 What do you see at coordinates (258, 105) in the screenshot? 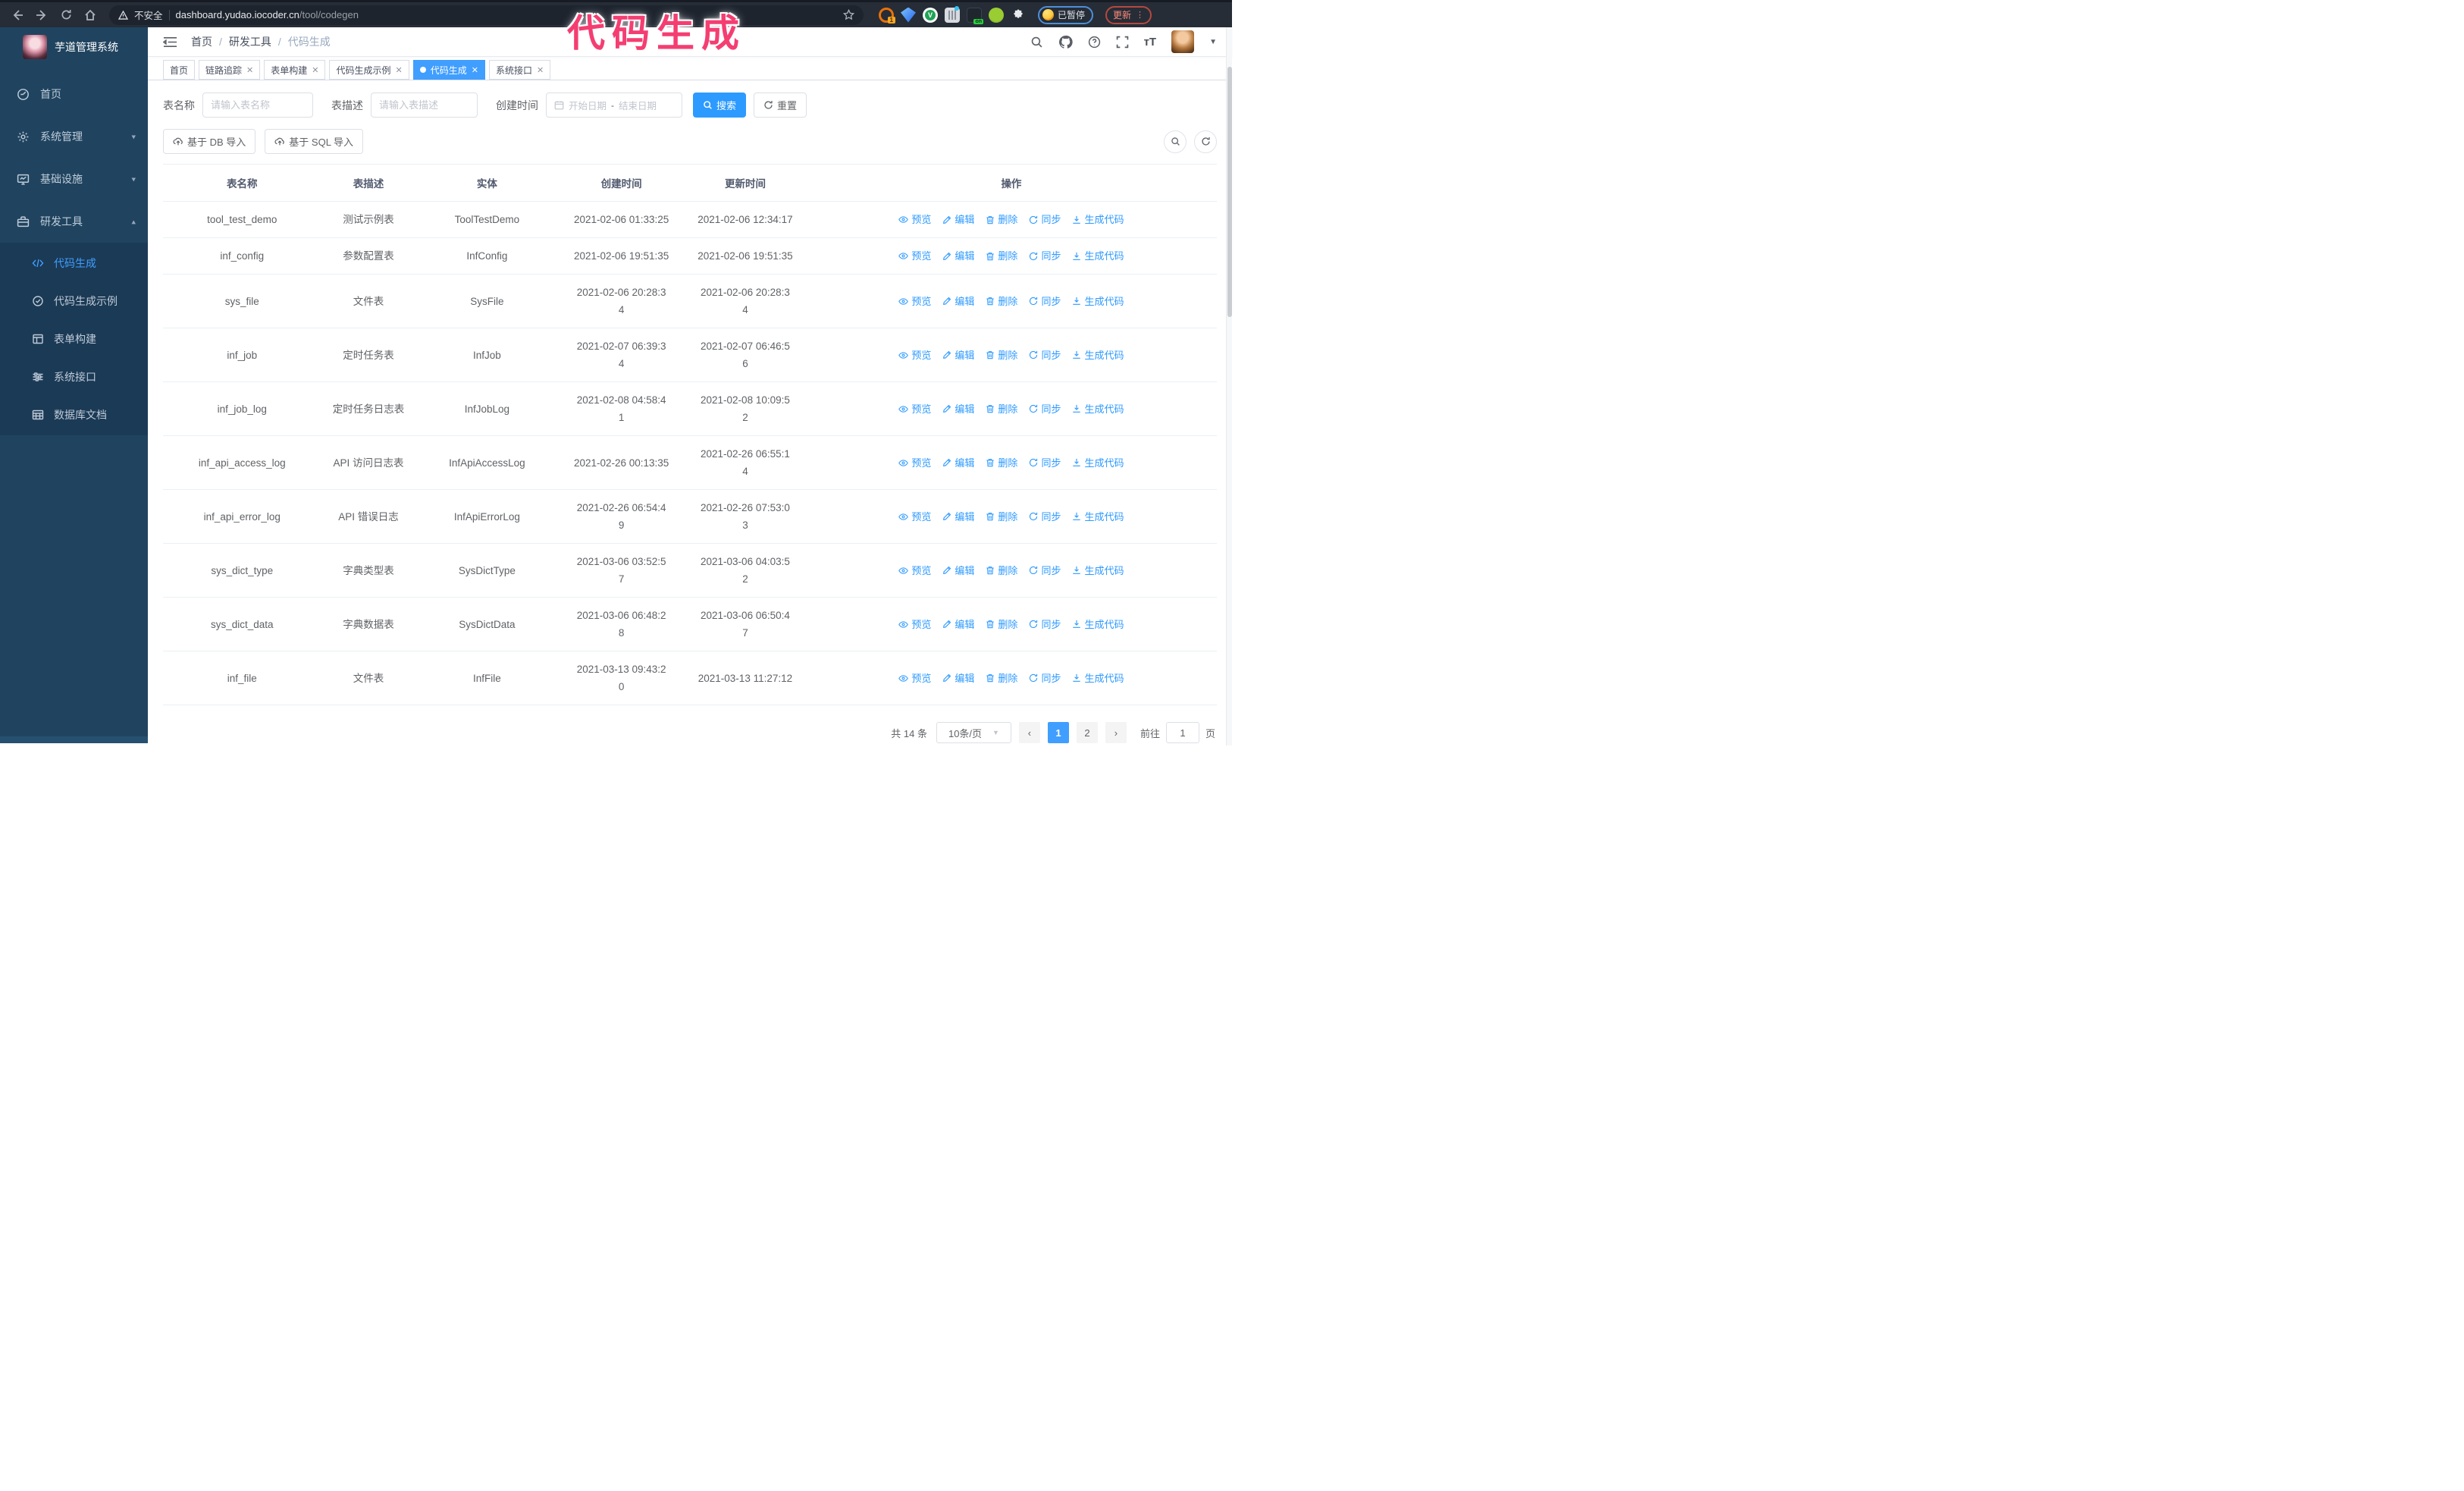
I see `table-name-input` at bounding box center [258, 105].